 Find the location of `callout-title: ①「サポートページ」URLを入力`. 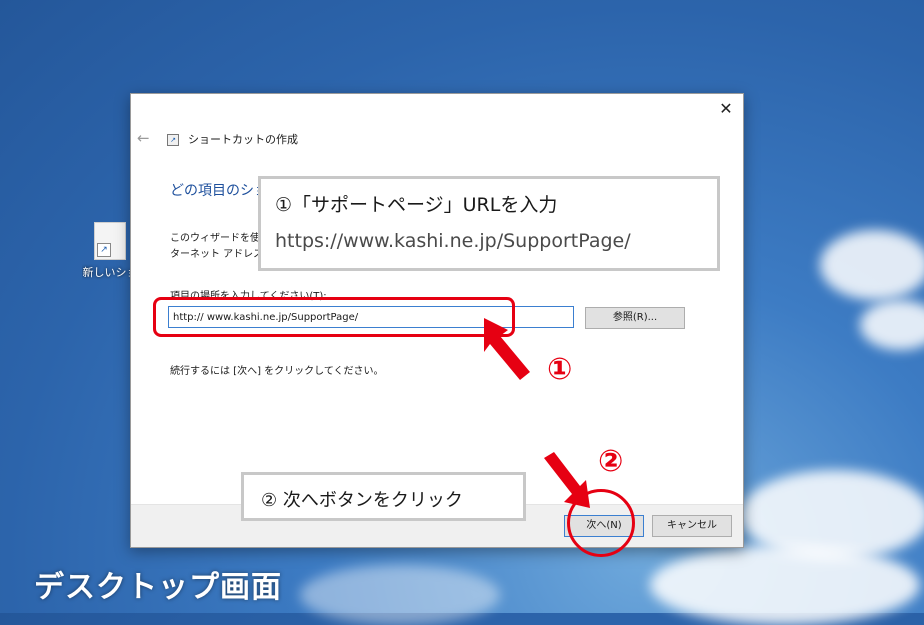

callout-title: ①「サポートページ」URLを入力 is located at coordinates (416, 205).